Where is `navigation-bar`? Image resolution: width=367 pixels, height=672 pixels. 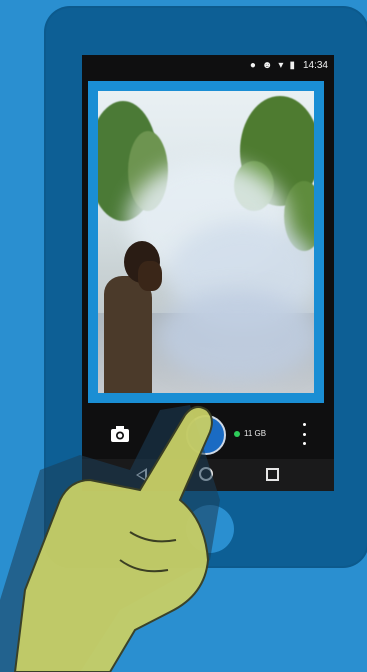
navigation-bar is located at coordinates (208, 475).